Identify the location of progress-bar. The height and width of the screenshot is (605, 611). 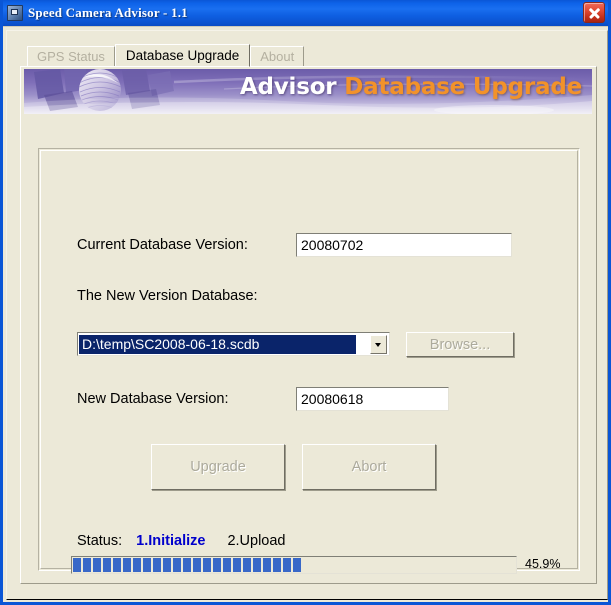
(294, 565).